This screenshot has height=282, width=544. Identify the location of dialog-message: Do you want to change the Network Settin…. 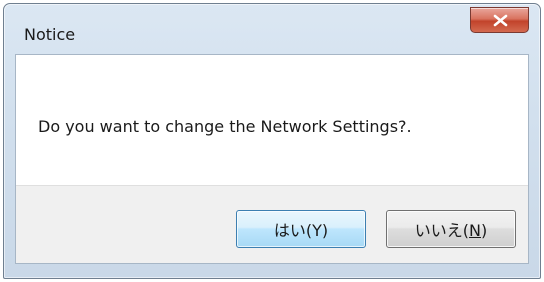
(225, 126).